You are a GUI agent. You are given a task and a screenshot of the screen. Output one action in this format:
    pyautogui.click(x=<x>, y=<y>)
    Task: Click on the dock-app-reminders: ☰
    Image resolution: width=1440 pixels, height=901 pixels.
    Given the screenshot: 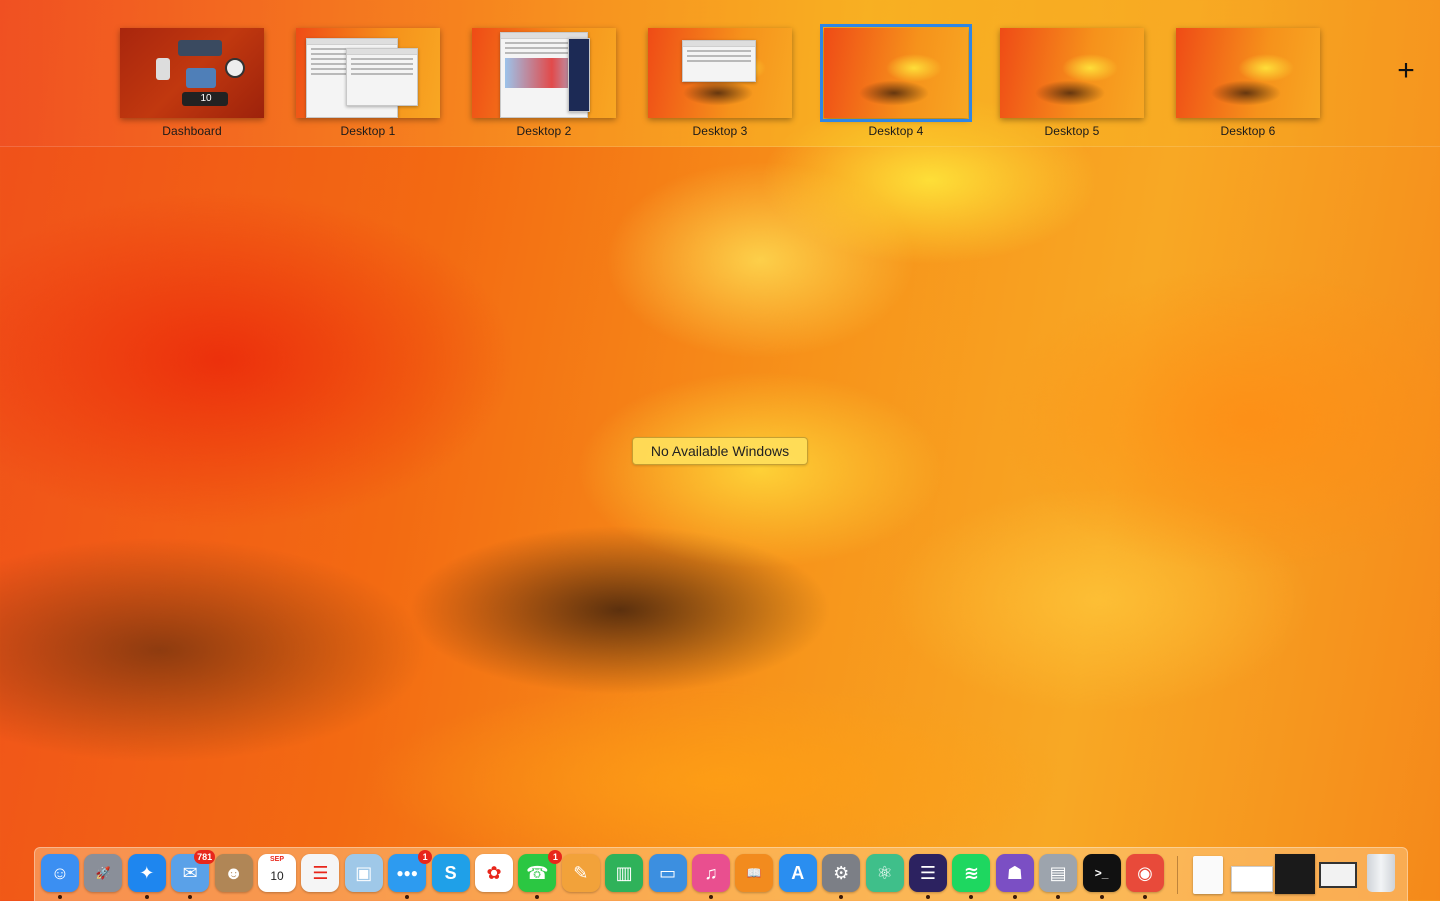 What is the action you would take?
    pyautogui.click(x=320, y=873)
    